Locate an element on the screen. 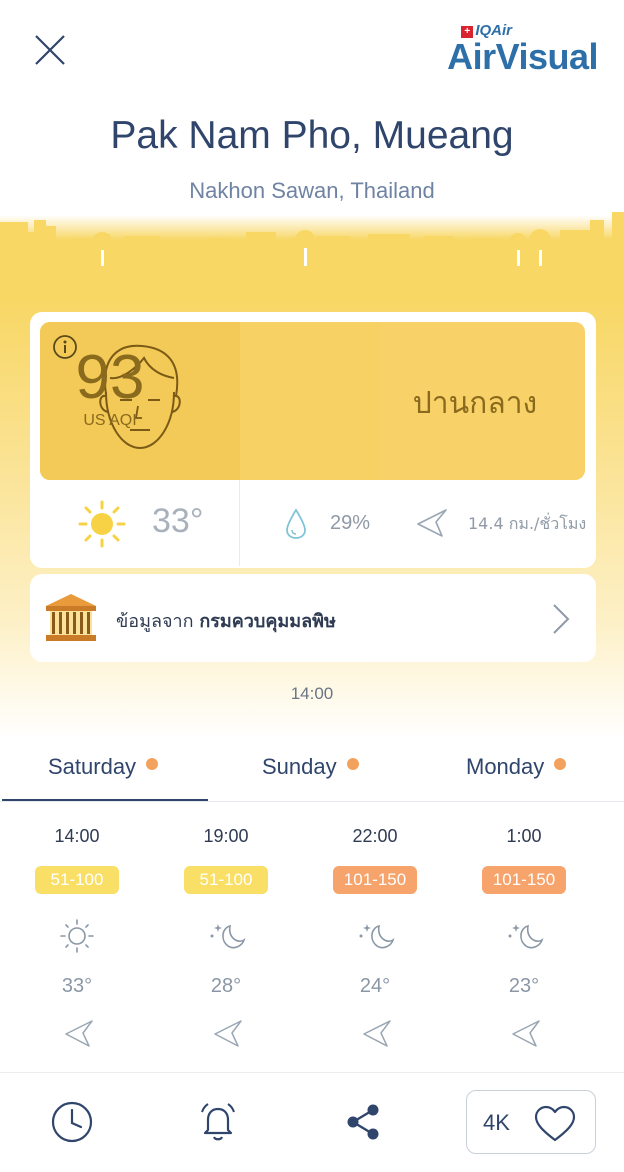 This screenshot has width=624, height=1172. close-button is located at coordinates (50, 50).